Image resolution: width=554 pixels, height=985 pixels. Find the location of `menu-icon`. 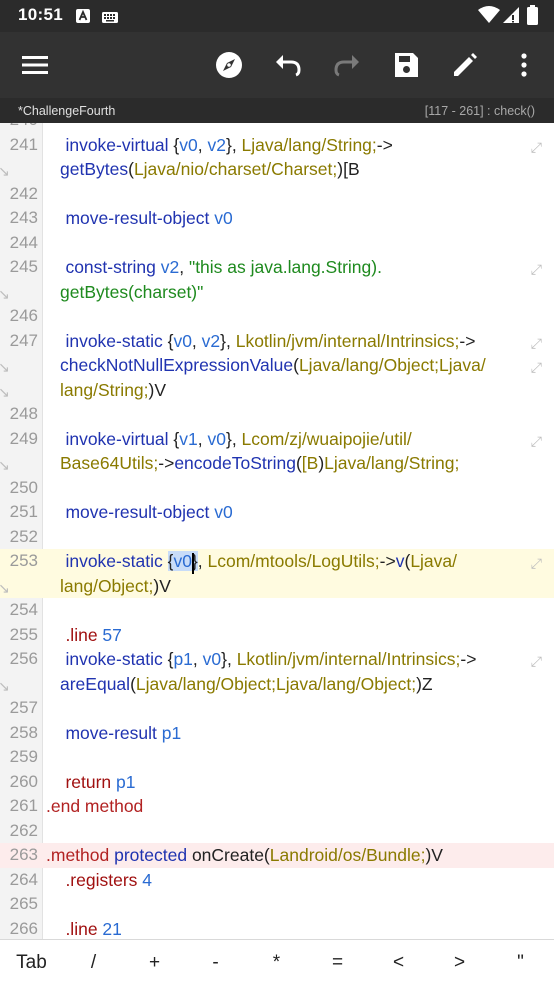

menu-icon is located at coordinates (35, 65).